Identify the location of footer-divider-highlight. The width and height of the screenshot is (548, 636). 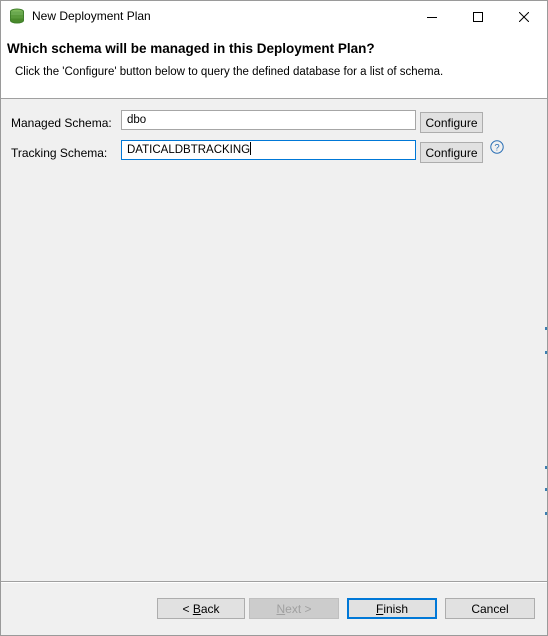
(274, 582).